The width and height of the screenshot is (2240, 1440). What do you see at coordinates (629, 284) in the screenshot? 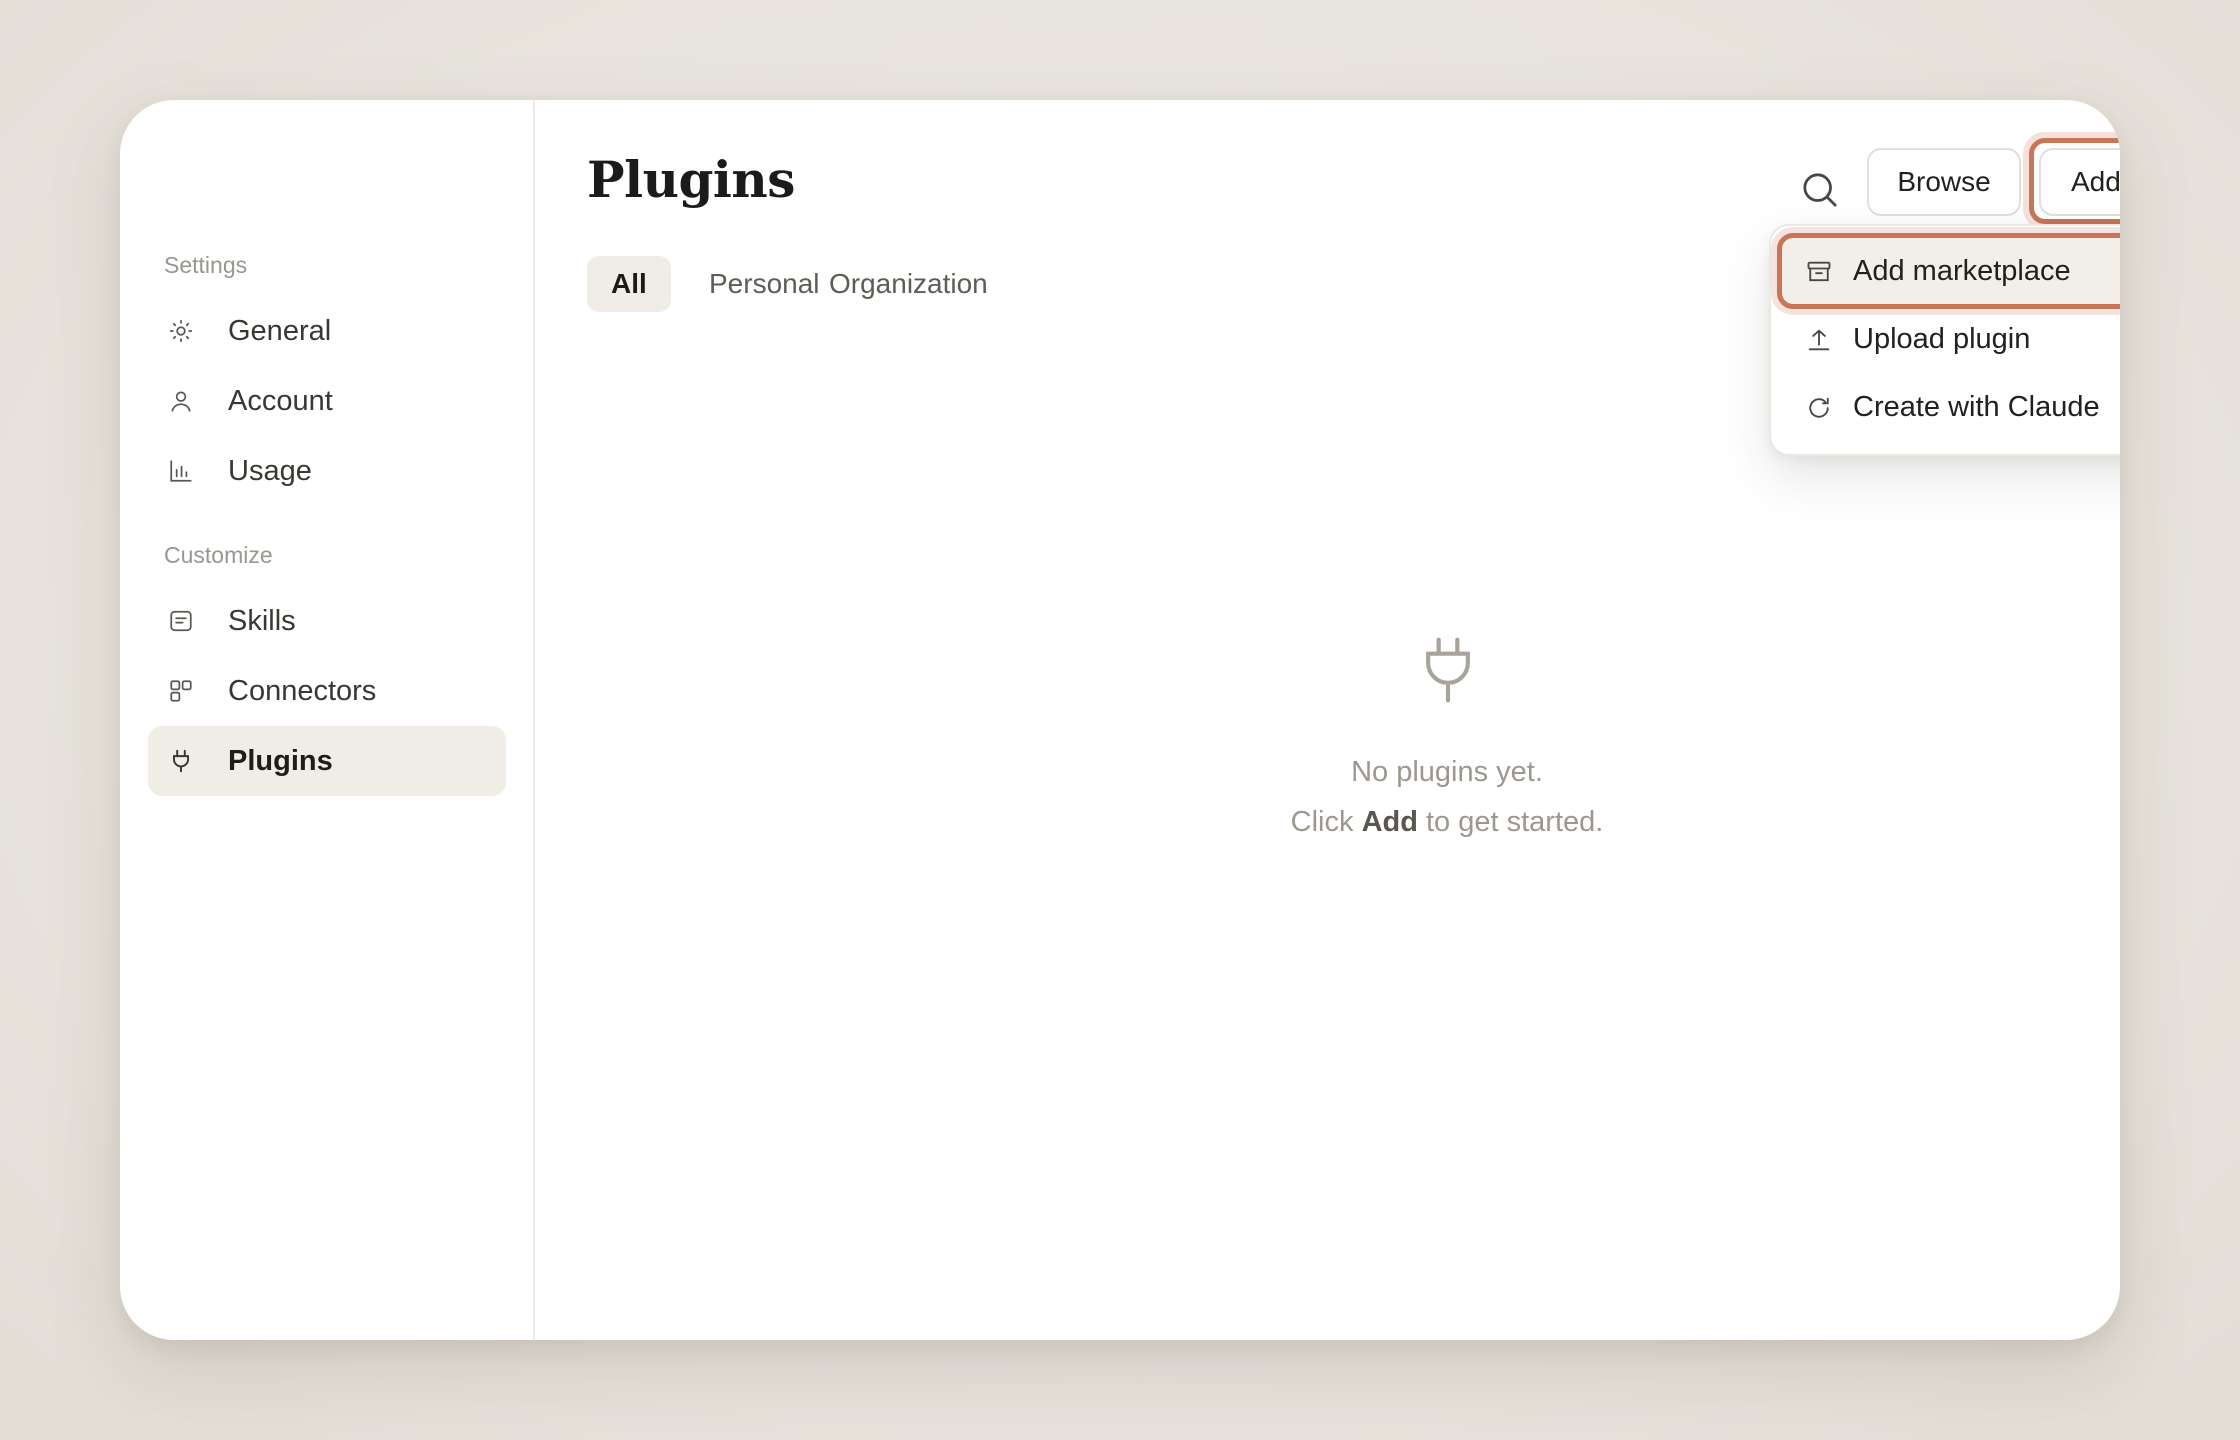
I see `tab-all: All` at bounding box center [629, 284].